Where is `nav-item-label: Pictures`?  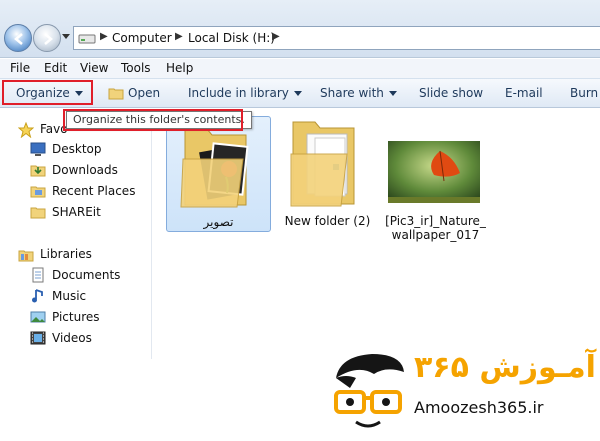 nav-item-label: Pictures is located at coordinates (76, 317).